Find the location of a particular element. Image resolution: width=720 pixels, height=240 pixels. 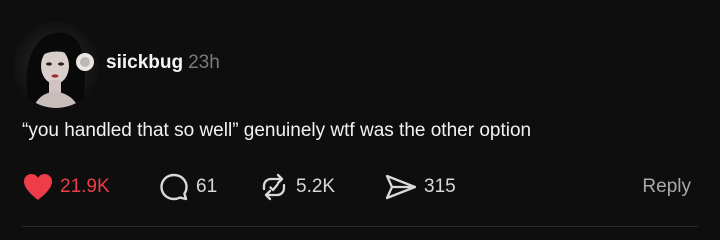

post-header: siickbug 23h is located at coordinates (163, 63).